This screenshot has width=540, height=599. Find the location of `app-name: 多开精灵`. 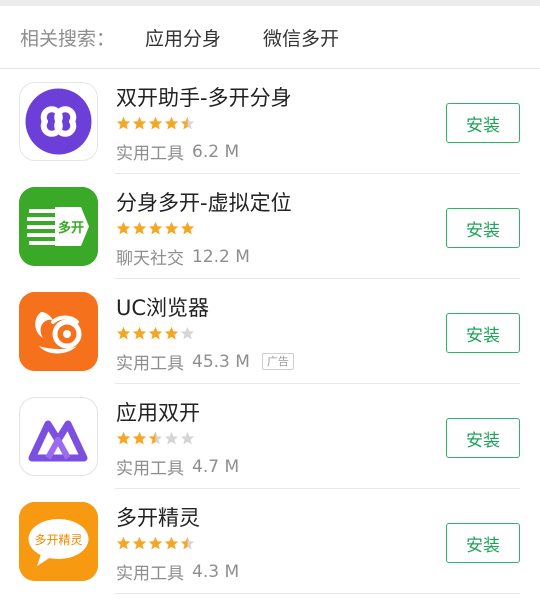

app-name: 多开精灵 is located at coordinates (158, 517).